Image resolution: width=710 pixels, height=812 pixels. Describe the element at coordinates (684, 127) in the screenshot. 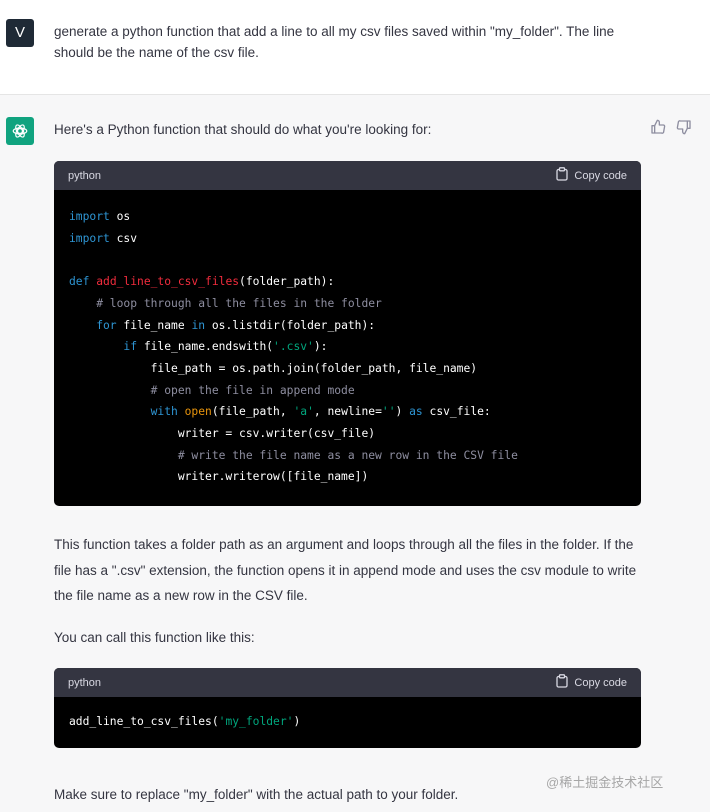

I see `thumbs-down-icon` at that location.